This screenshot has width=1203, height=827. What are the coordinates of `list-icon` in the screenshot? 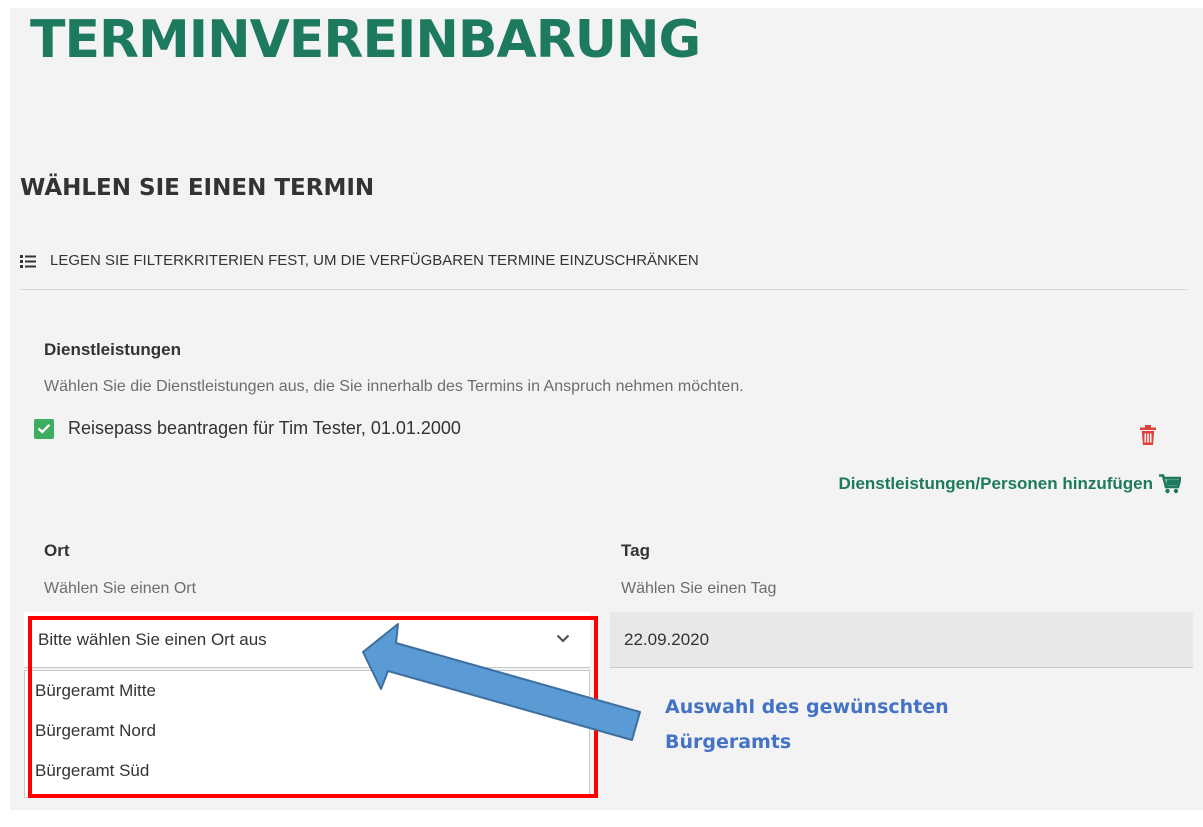 It's located at (28, 261).